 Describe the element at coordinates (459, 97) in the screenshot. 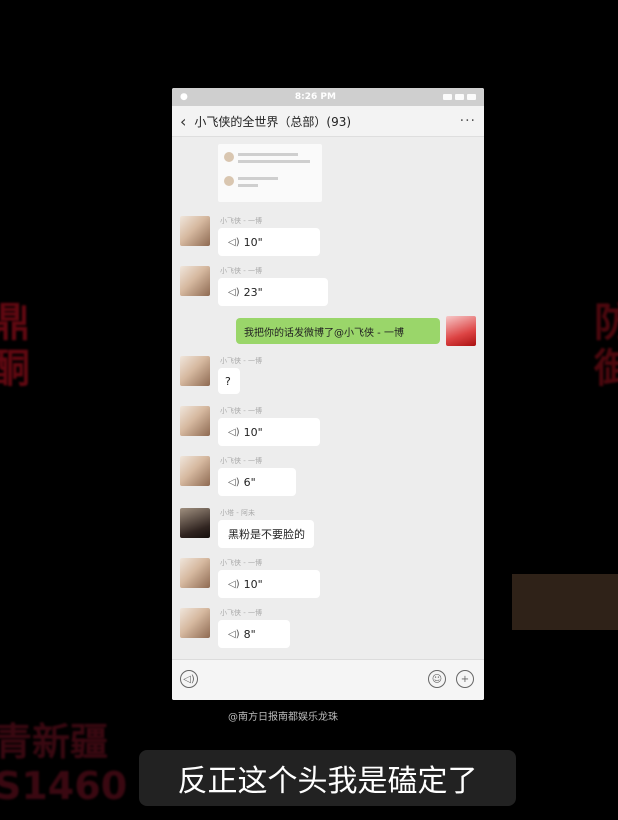

I see `status-icons` at that location.